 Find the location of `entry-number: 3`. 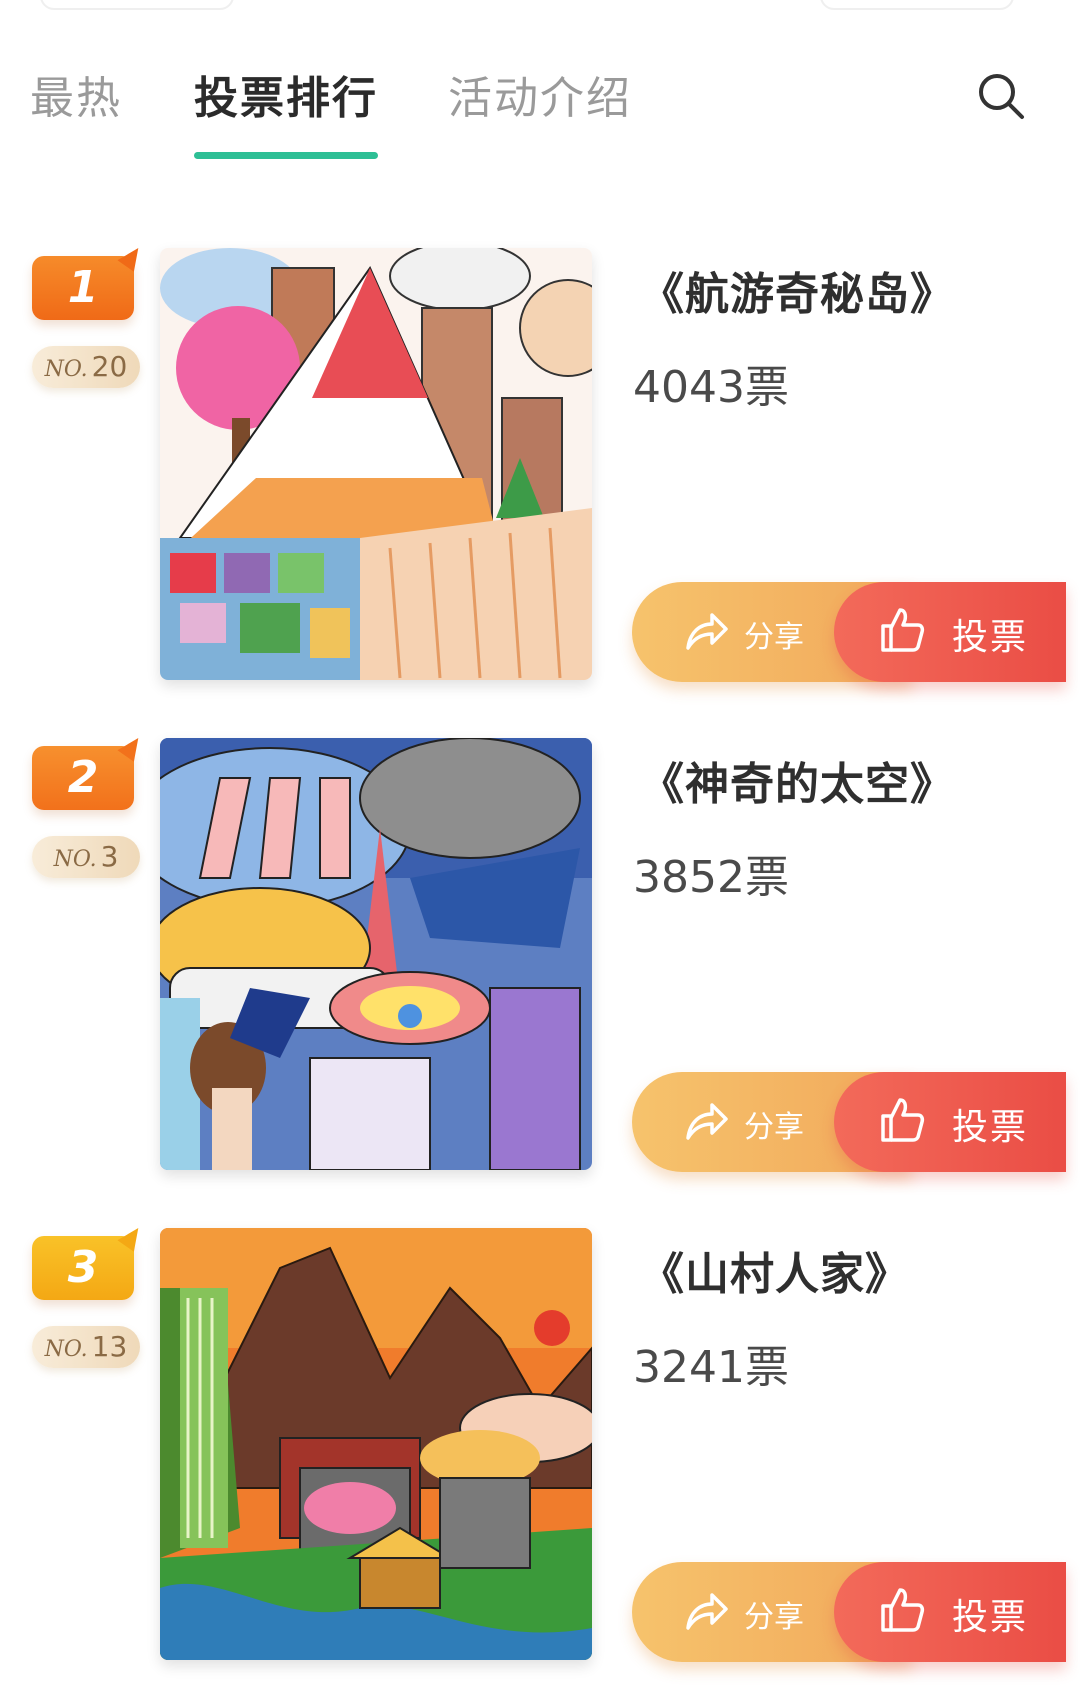

entry-number: 3 is located at coordinates (109, 856).